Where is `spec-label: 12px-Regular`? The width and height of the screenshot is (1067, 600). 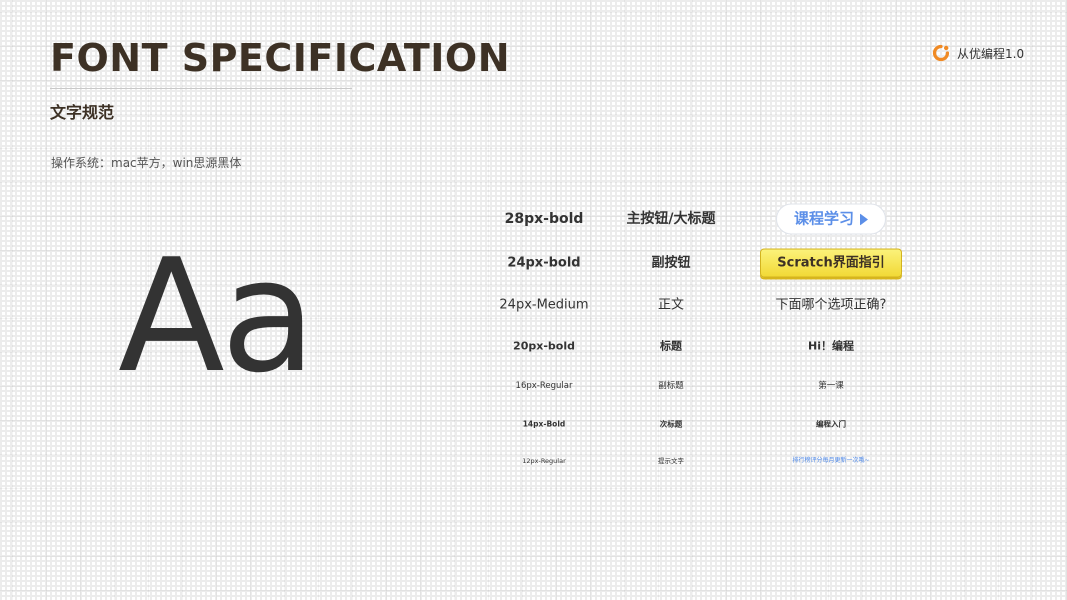 spec-label: 12px-Regular is located at coordinates (544, 460).